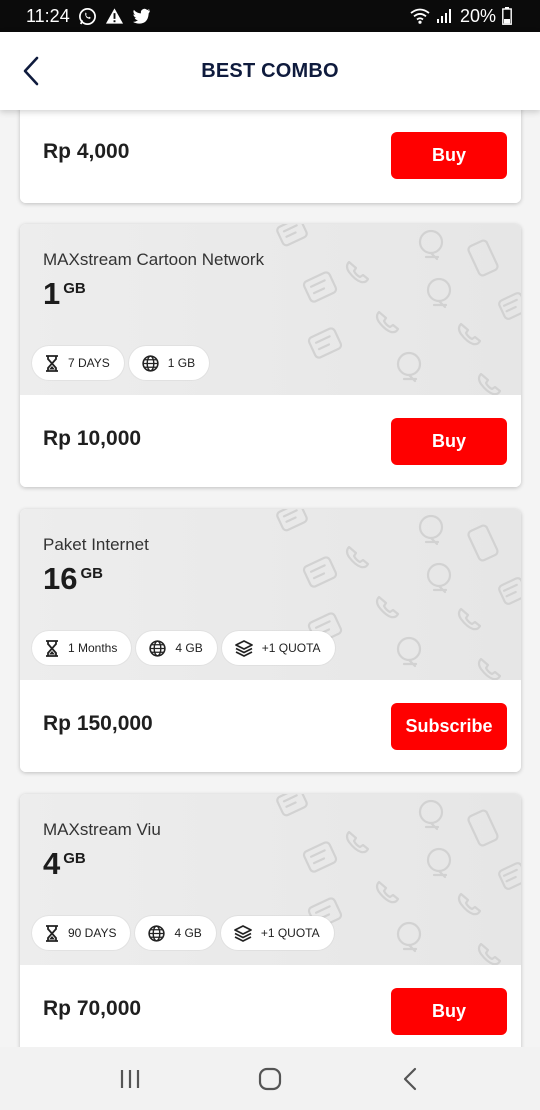  Describe the element at coordinates (507, 16) in the screenshot. I see `battery-icon` at that location.